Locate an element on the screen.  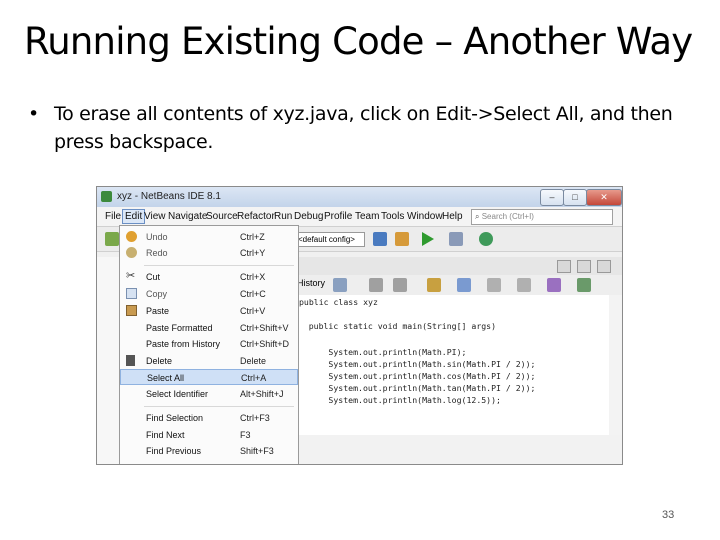
menu-item-label: Select All is located at coordinates (166, 378).